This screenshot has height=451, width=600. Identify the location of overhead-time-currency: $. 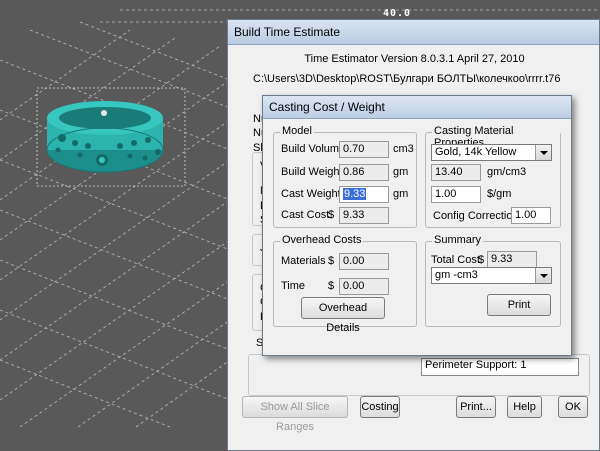
(331, 286).